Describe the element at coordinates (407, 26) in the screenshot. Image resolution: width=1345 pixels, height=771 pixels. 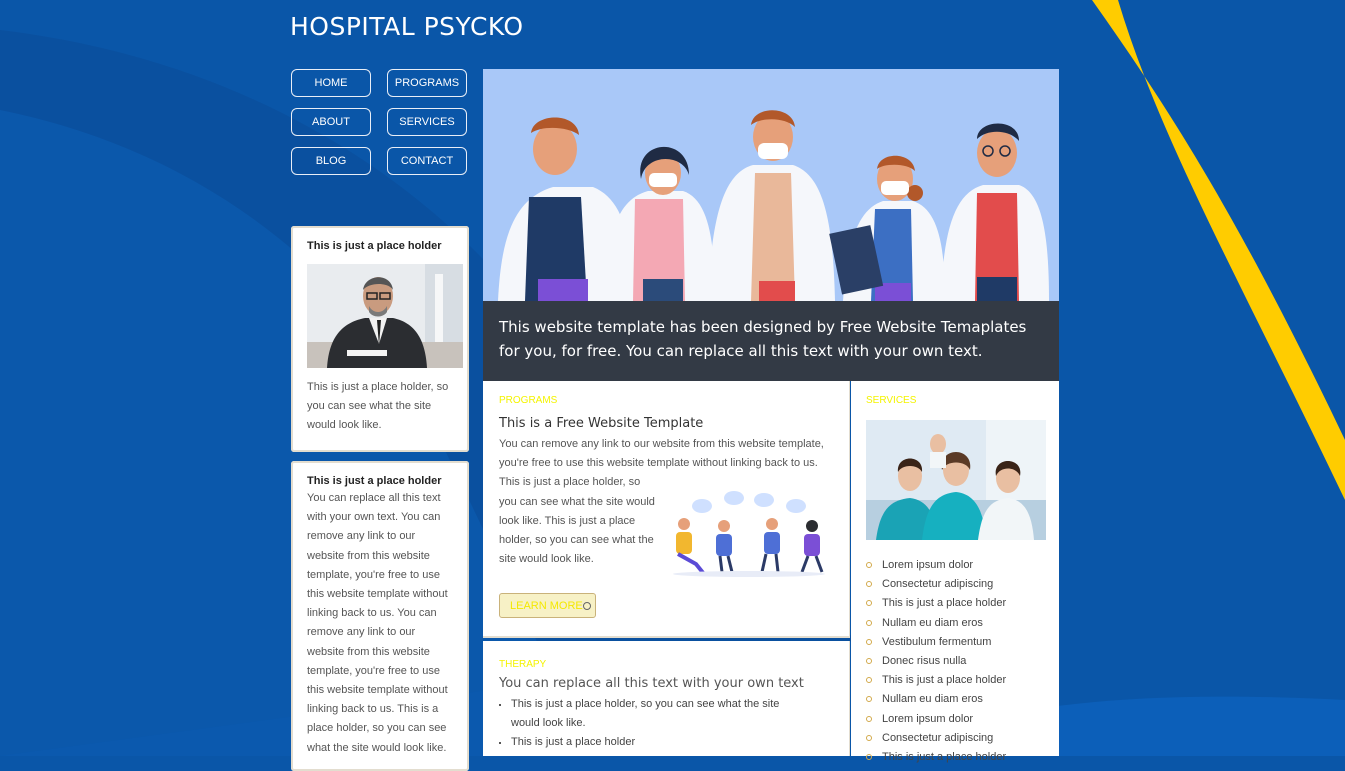
I see `site-title: HOSPITAL PSYCKO` at that location.